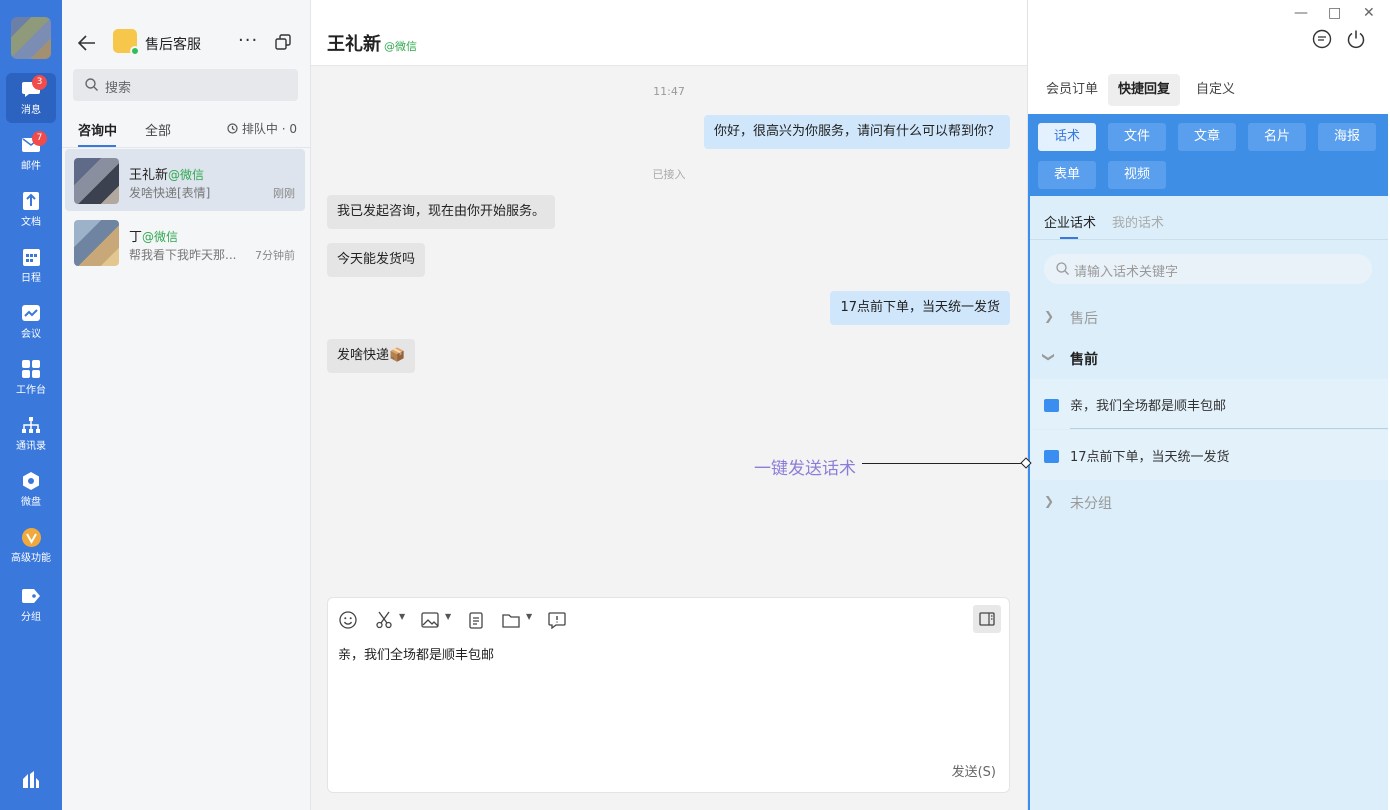 The width and height of the screenshot is (1390, 810). I want to click on tab-custom: 自定义, so click(1215, 90).